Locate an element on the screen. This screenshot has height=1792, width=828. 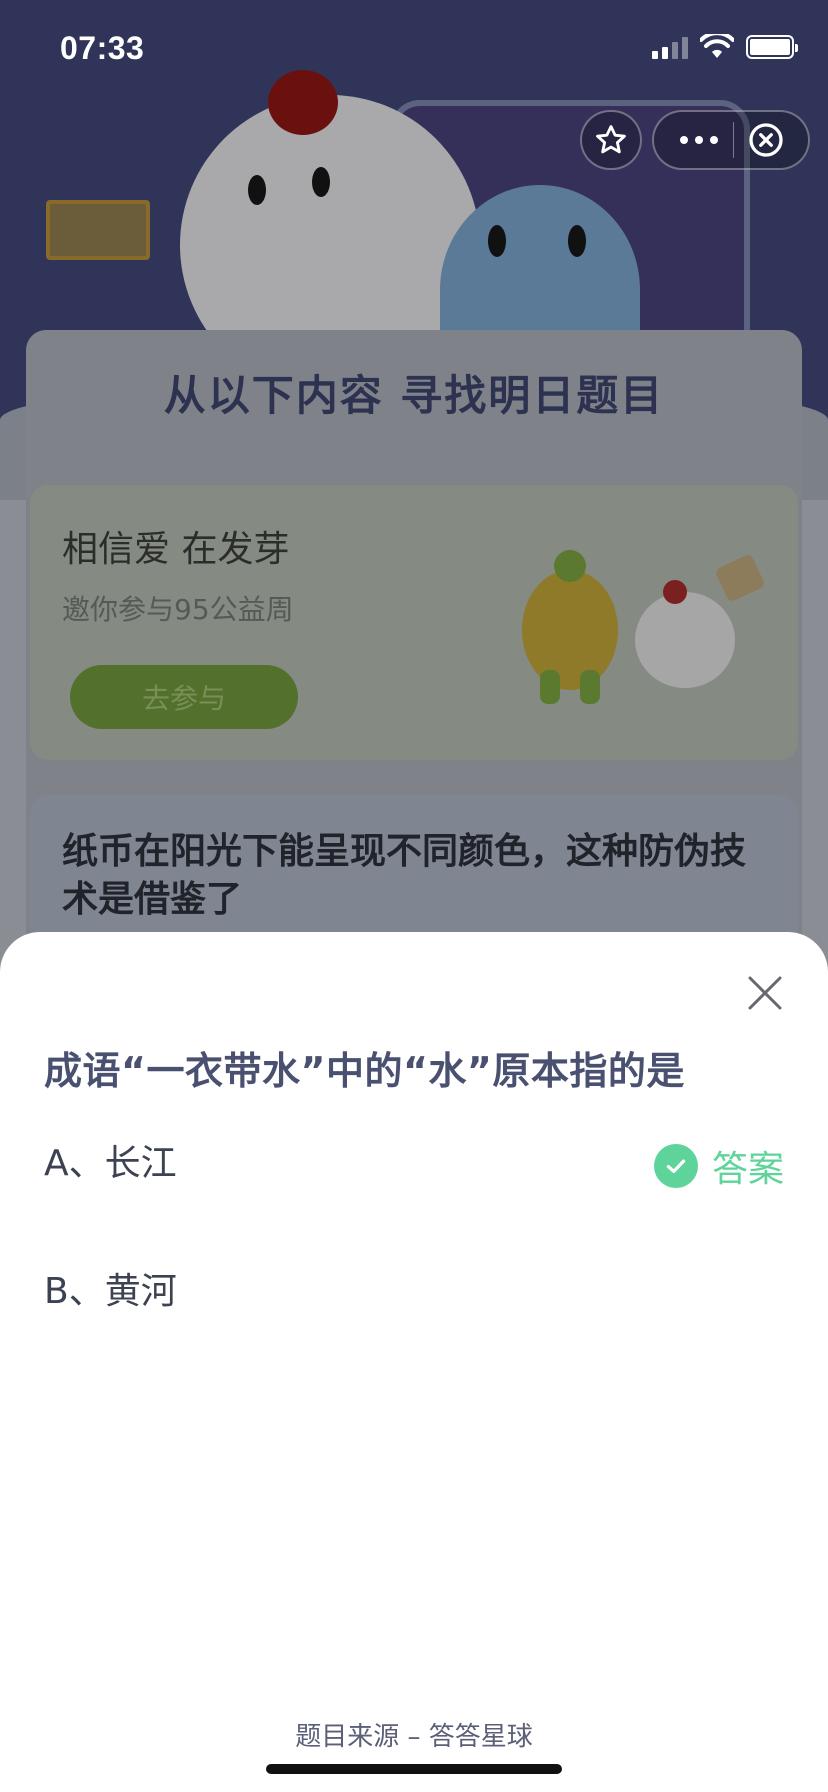
medal-board-illustration is located at coordinates (98, 230).